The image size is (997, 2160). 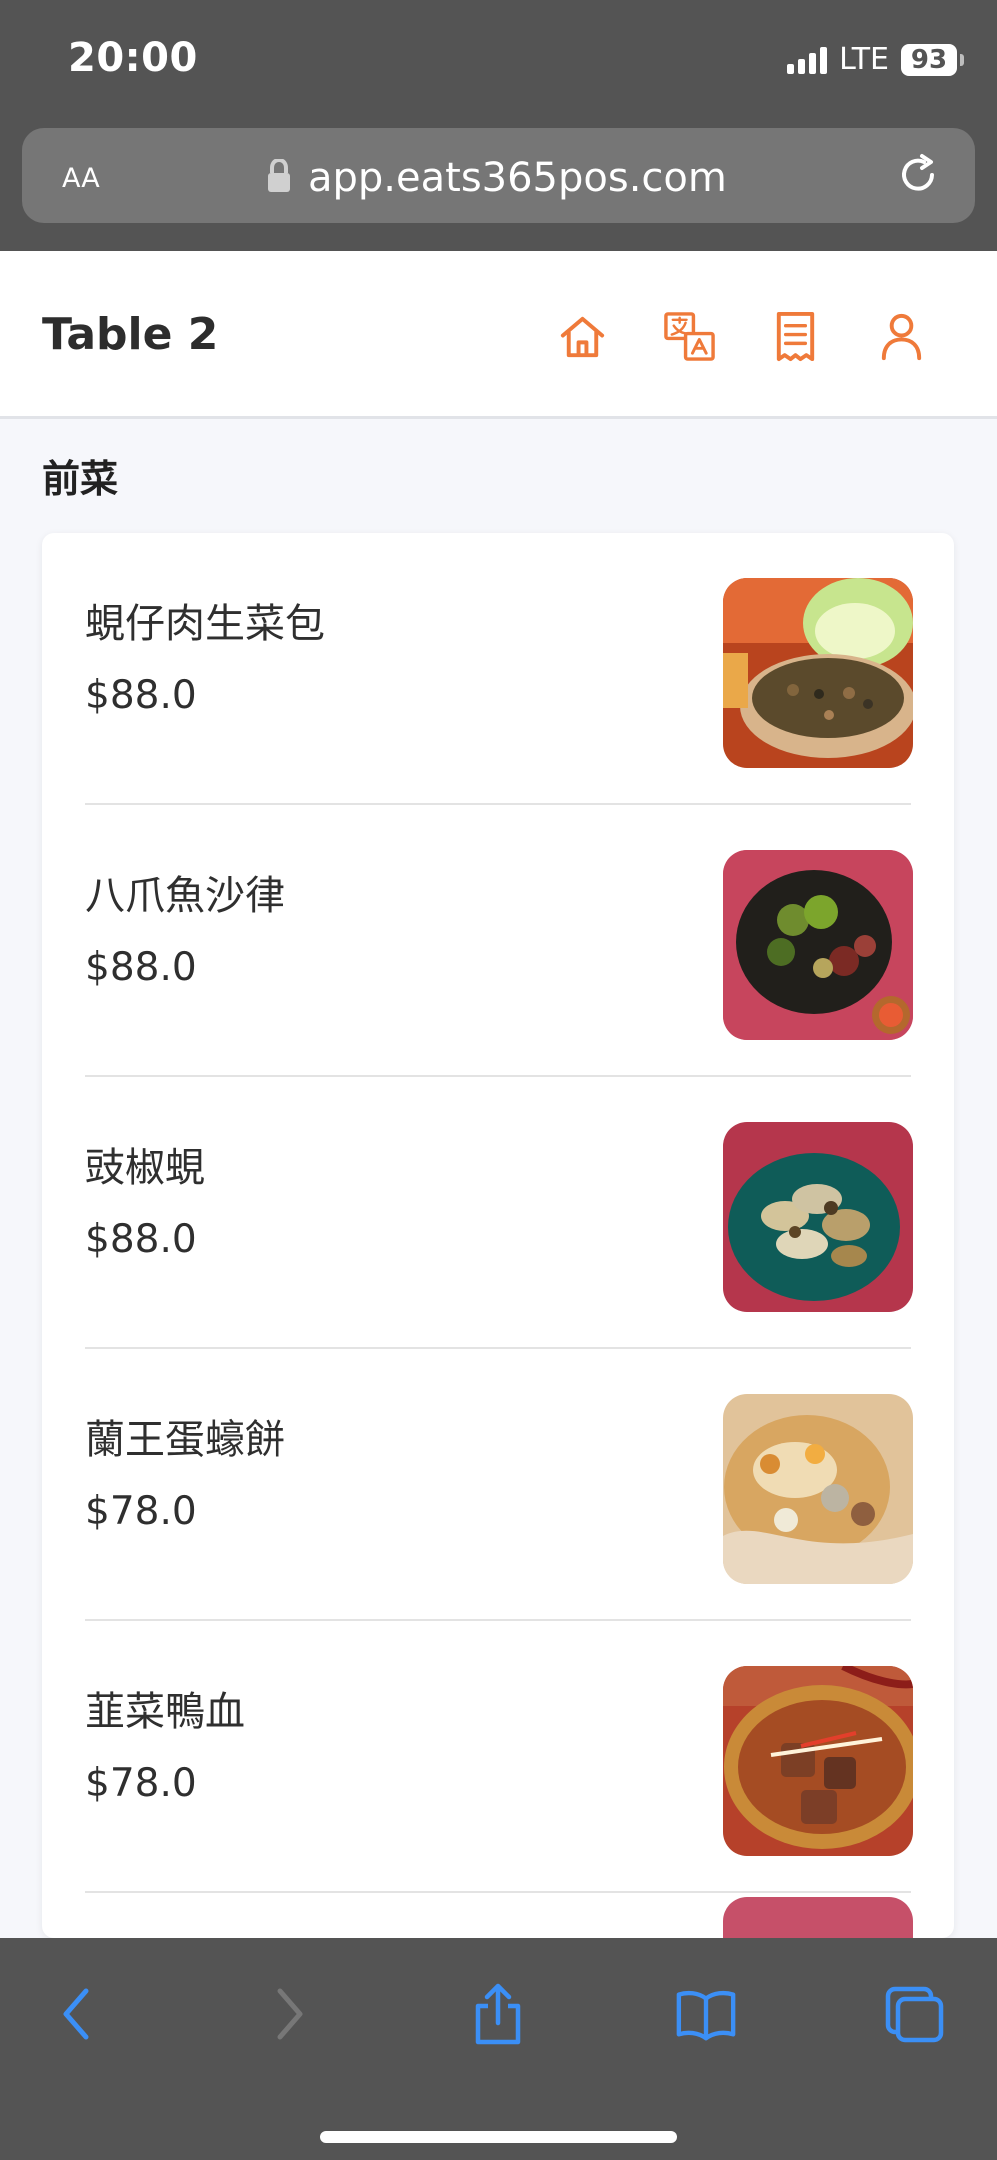 What do you see at coordinates (80, 479) in the screenshot?
I see `category-title: 前菜` at bounding box center [80, 479].